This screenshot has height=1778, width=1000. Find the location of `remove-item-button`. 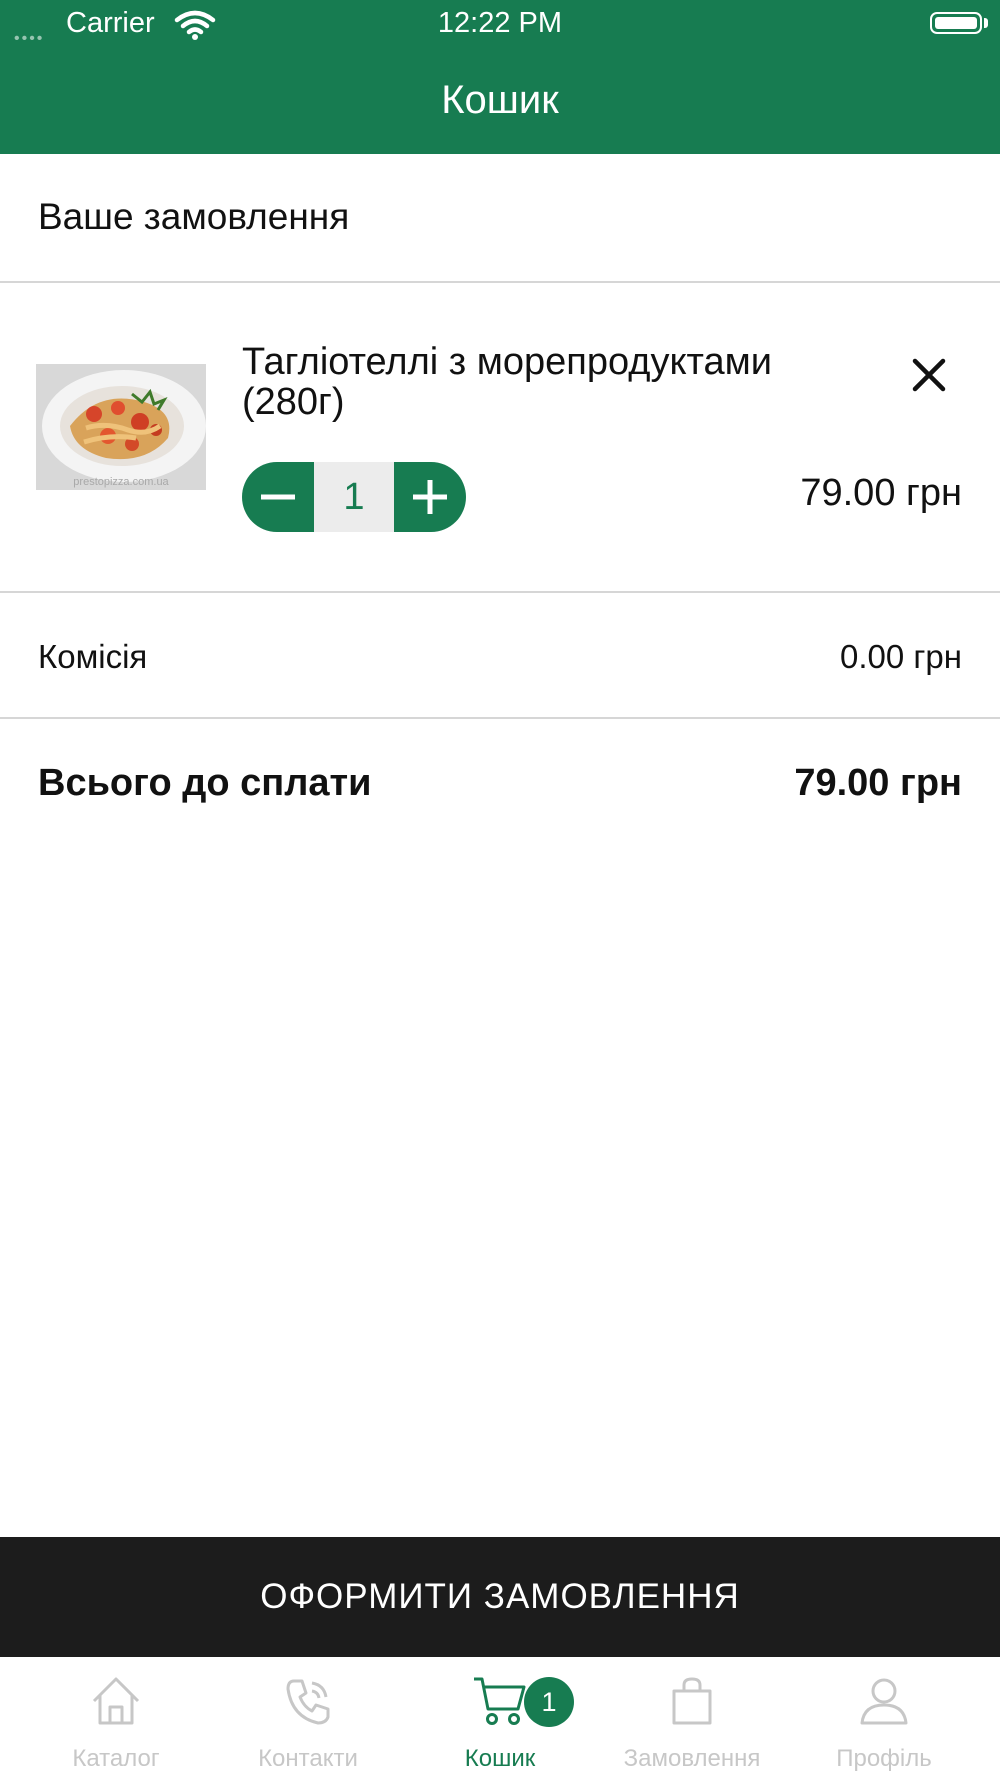

remove-item-button is located at coordinates (929, 375).